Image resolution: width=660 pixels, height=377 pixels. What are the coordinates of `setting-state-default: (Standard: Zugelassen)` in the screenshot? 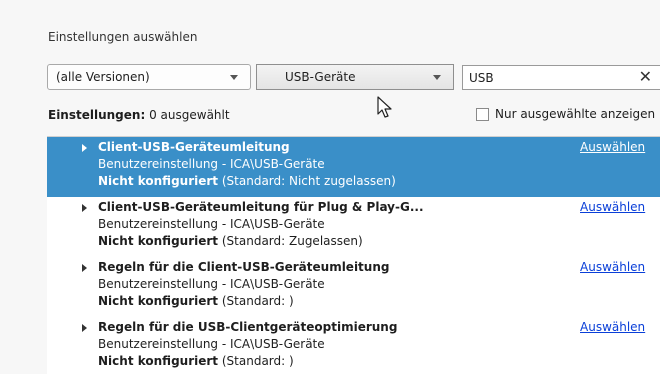 It's located at (292, 241).